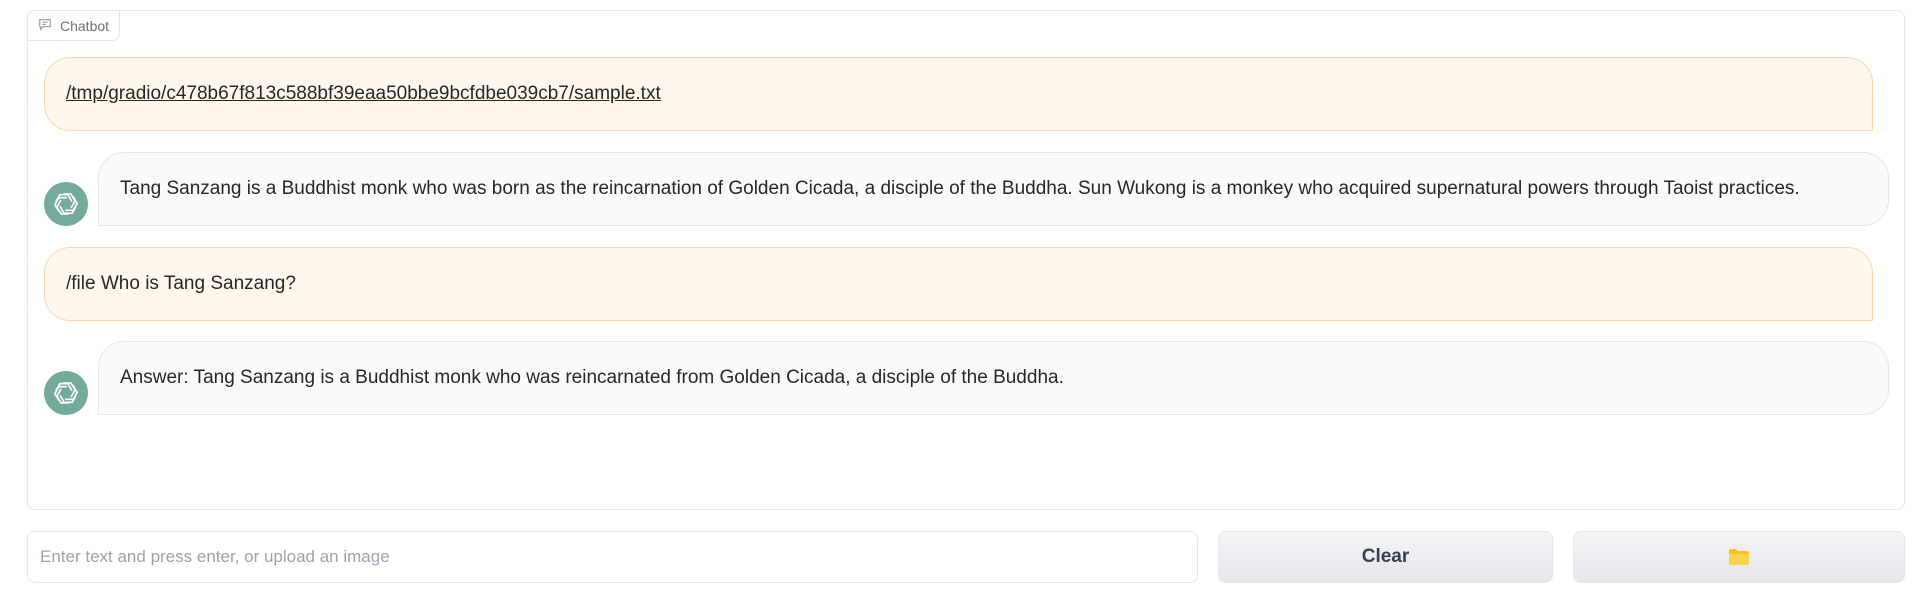  What do you see at coordinates (45, 25) in the screenshot?
I see `chat-icon` at bounding box center [45, 25].